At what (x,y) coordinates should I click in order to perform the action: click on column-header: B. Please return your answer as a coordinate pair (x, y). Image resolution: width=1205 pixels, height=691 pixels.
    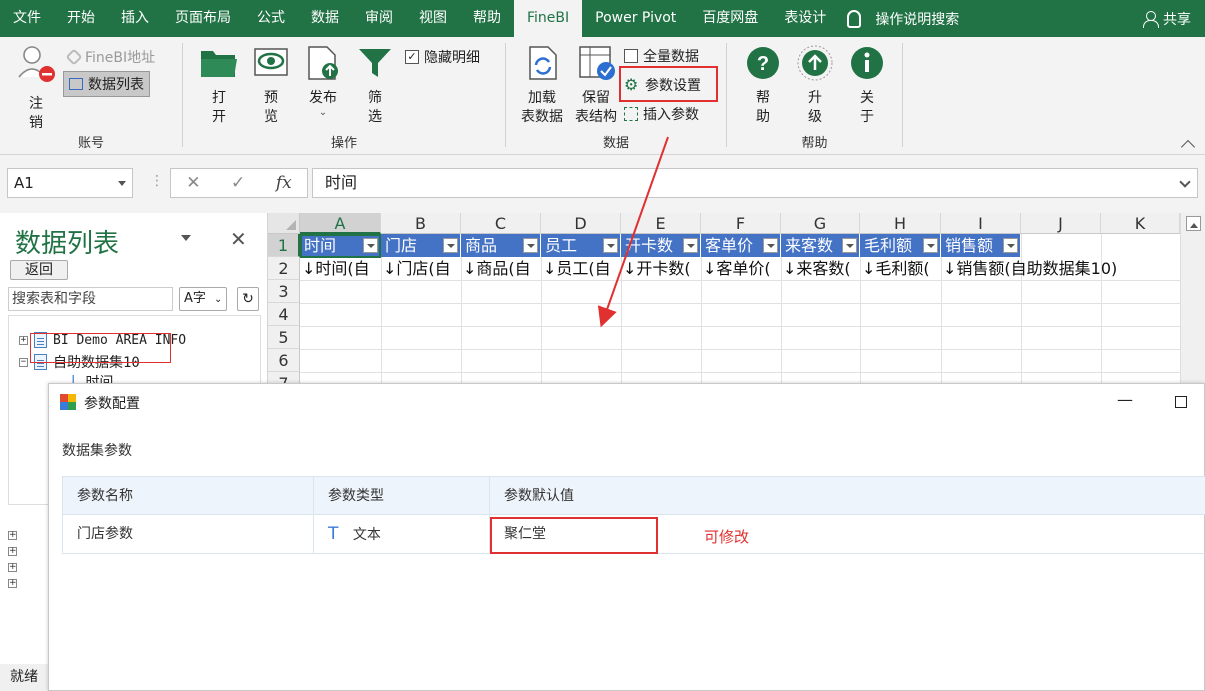
    Looking at the image, I should click on (421, 223).